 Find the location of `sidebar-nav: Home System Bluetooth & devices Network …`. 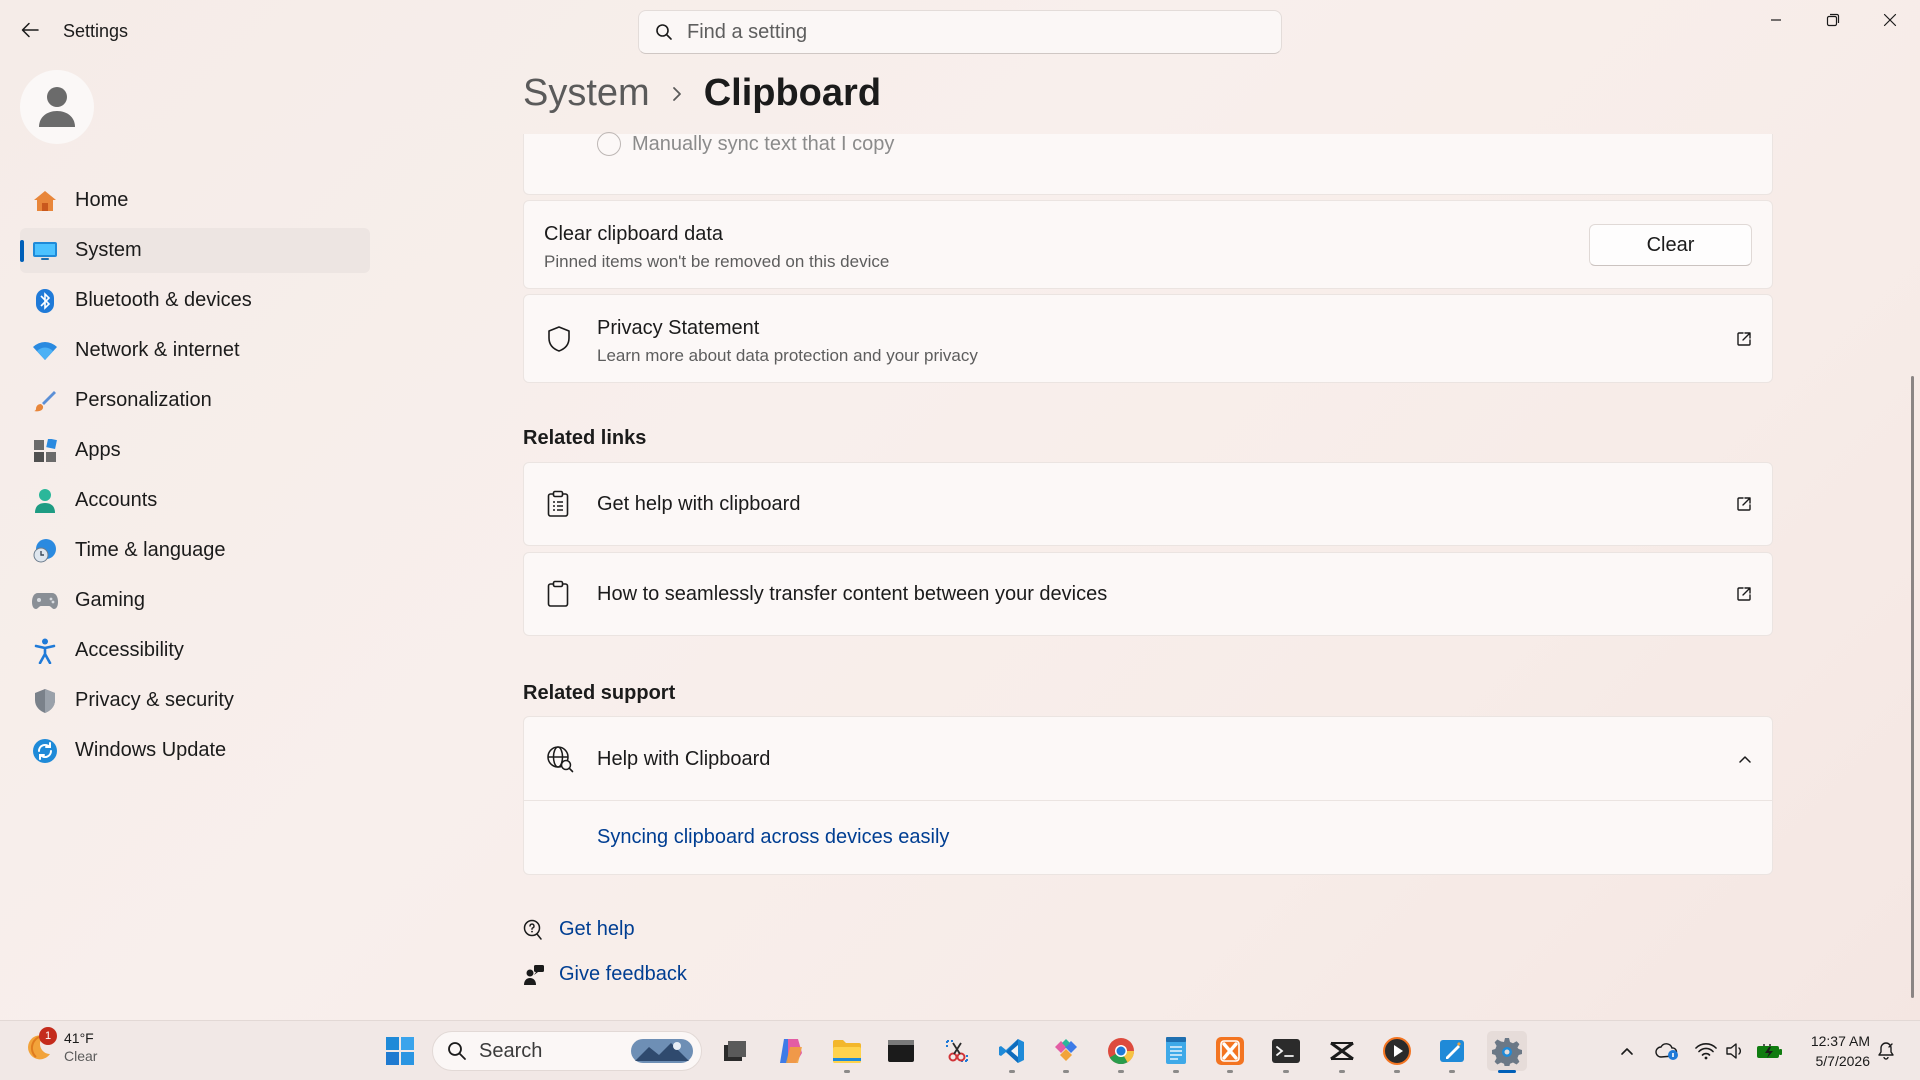

sidebar-nav: Home System Bluetooth & devices Network … is located at coordinates (195, 478).